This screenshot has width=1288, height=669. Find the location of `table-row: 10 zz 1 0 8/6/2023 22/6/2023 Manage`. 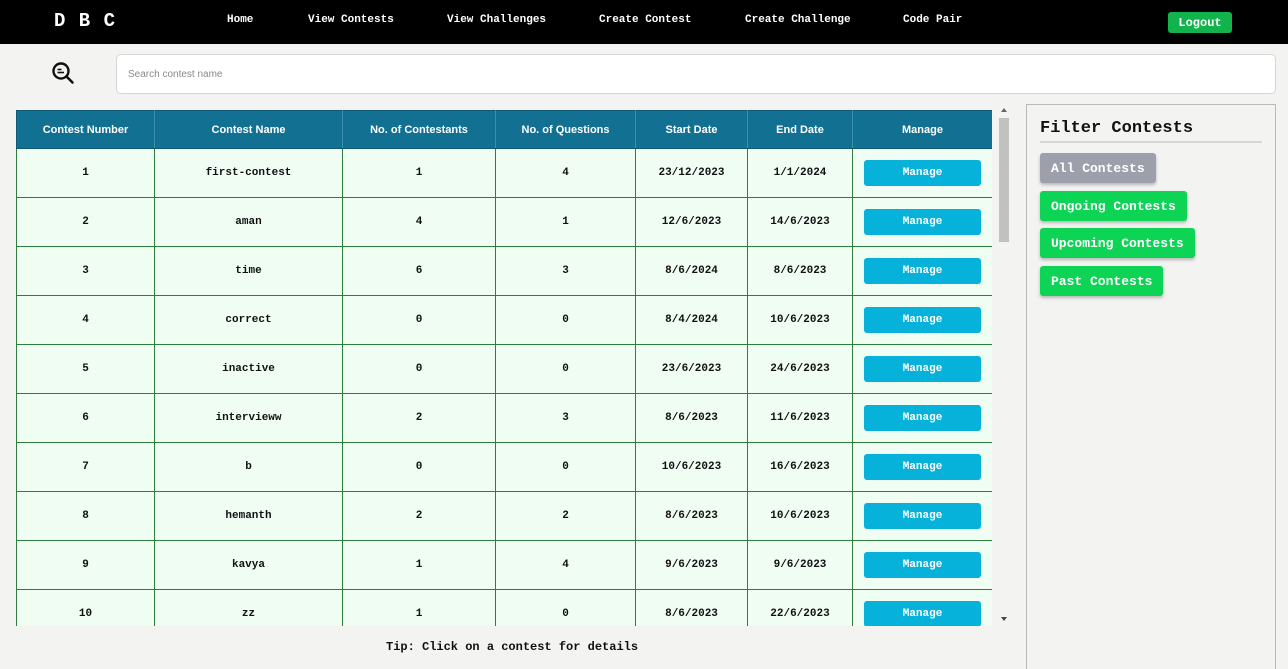

table-row: 10 zz 1 0 8/6/2023 22/6/2023 Manage is located at coordinates (504, 607).